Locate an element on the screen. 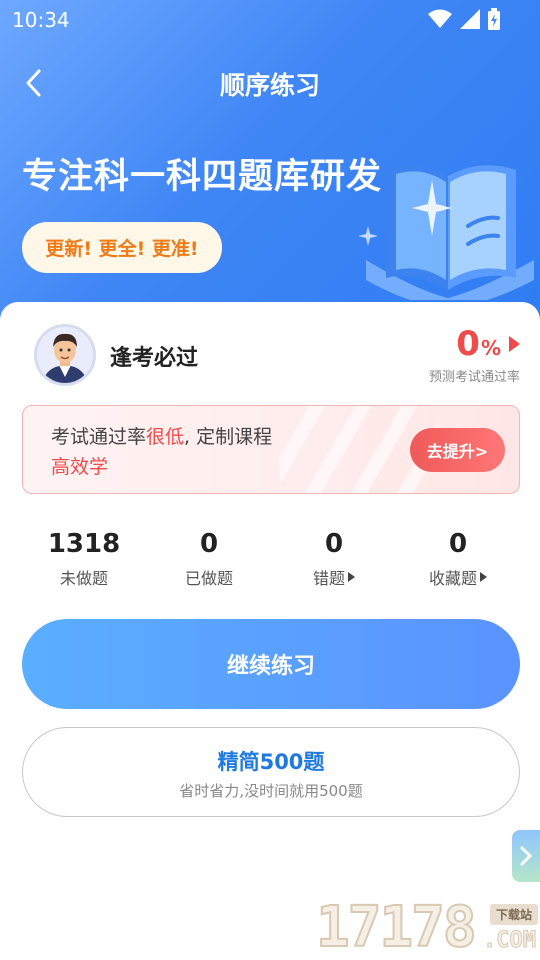 This screenshot has width=540, height=960. status-time: 10:34 is located at coordinates (41, 20).